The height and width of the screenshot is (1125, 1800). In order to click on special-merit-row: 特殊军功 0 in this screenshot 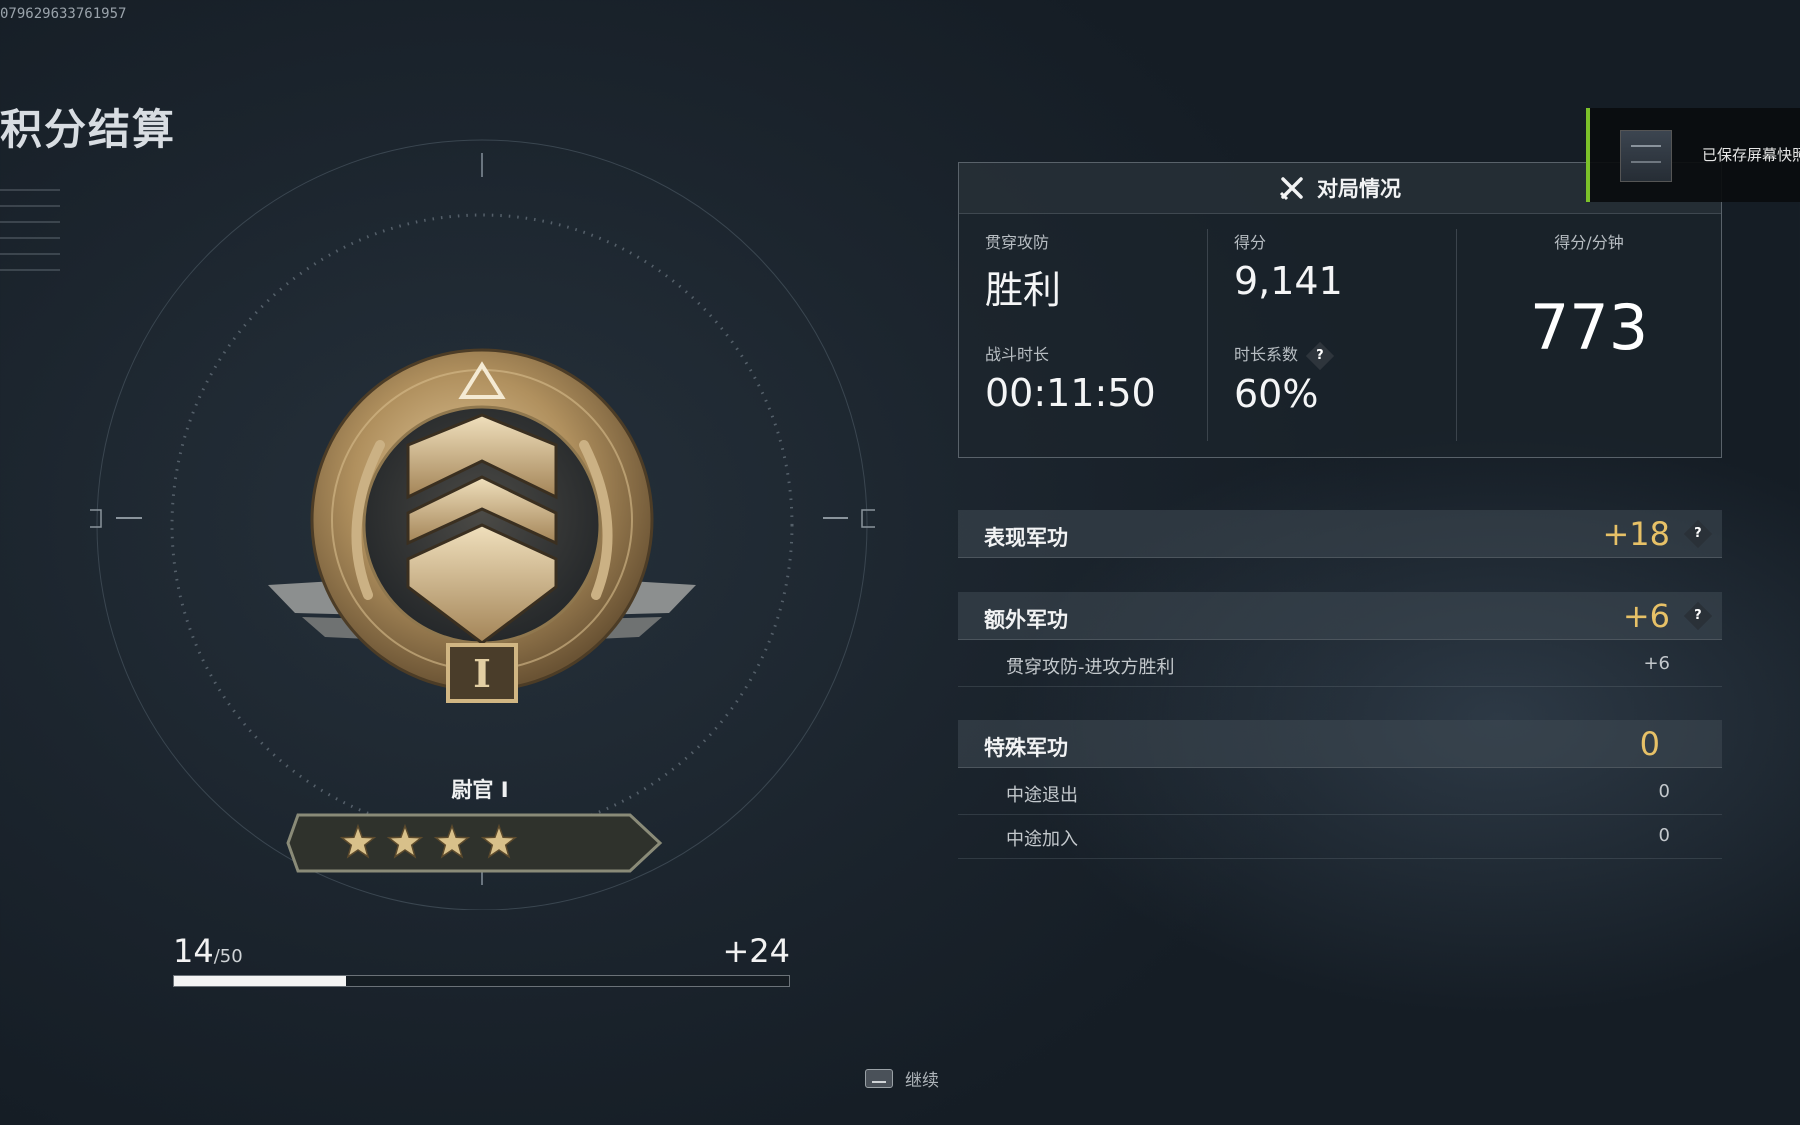, I will do `click(1340, 744)`.